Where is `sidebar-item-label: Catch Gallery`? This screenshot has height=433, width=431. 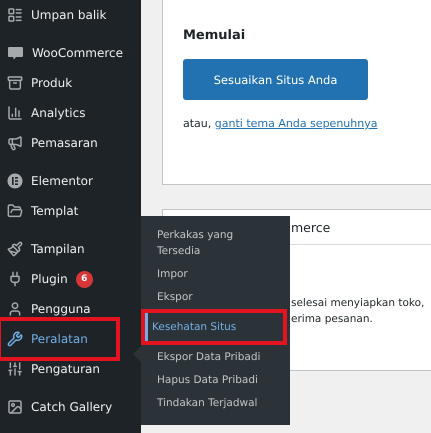
sidebar-item-label: Catch Gallery is located at coordinates (71, 407).